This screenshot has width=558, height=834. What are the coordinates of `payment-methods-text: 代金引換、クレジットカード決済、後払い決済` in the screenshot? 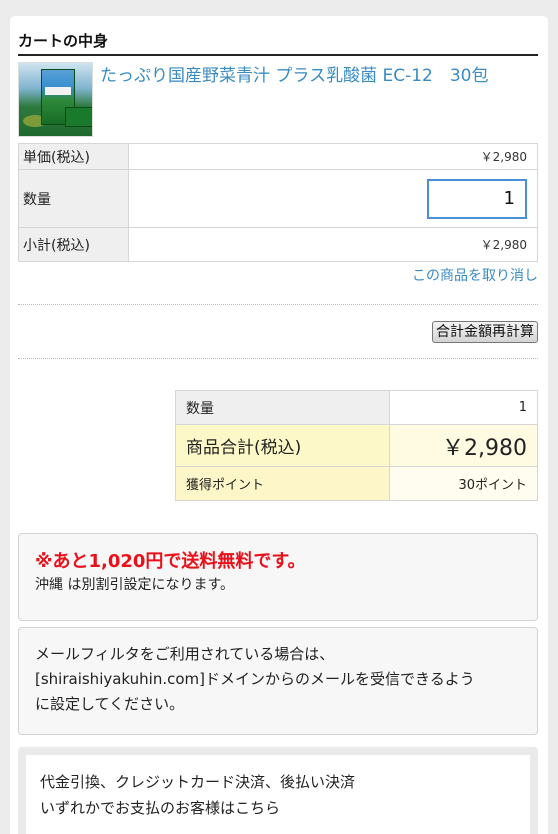 It's located at (198, 782).